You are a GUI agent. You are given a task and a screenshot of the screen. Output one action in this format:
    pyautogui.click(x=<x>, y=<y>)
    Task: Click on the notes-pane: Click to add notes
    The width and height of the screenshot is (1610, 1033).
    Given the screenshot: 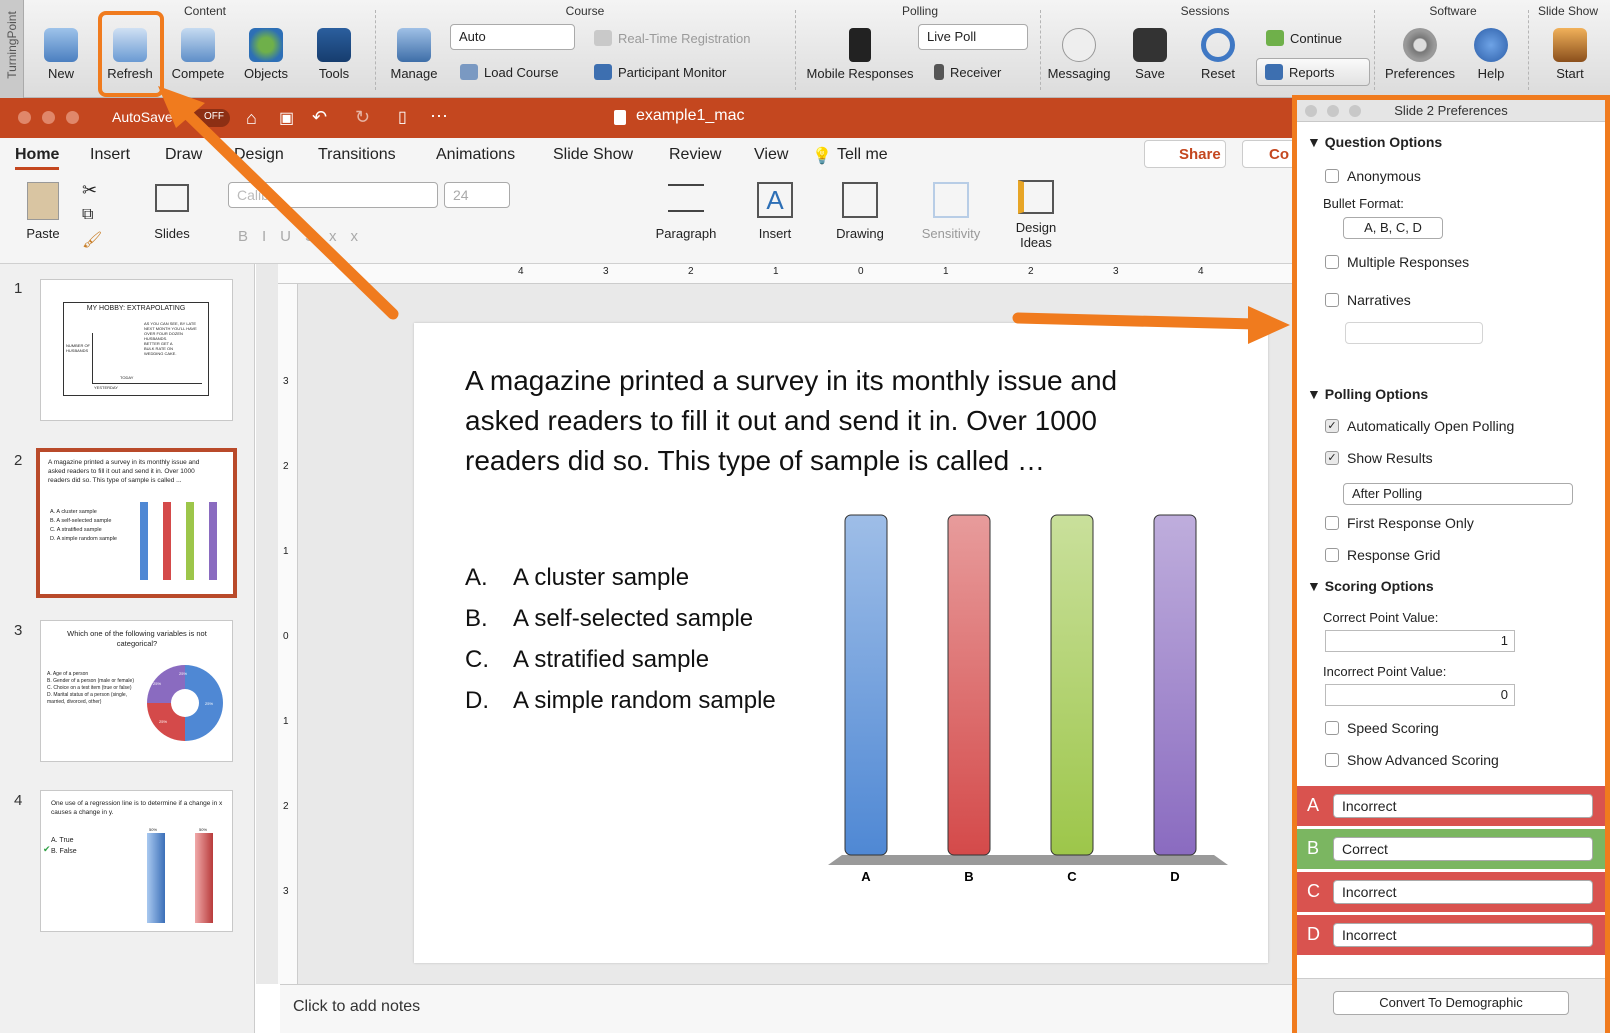 What is the action you would take?
    pyautogui.click(x=787, y=1008)
    